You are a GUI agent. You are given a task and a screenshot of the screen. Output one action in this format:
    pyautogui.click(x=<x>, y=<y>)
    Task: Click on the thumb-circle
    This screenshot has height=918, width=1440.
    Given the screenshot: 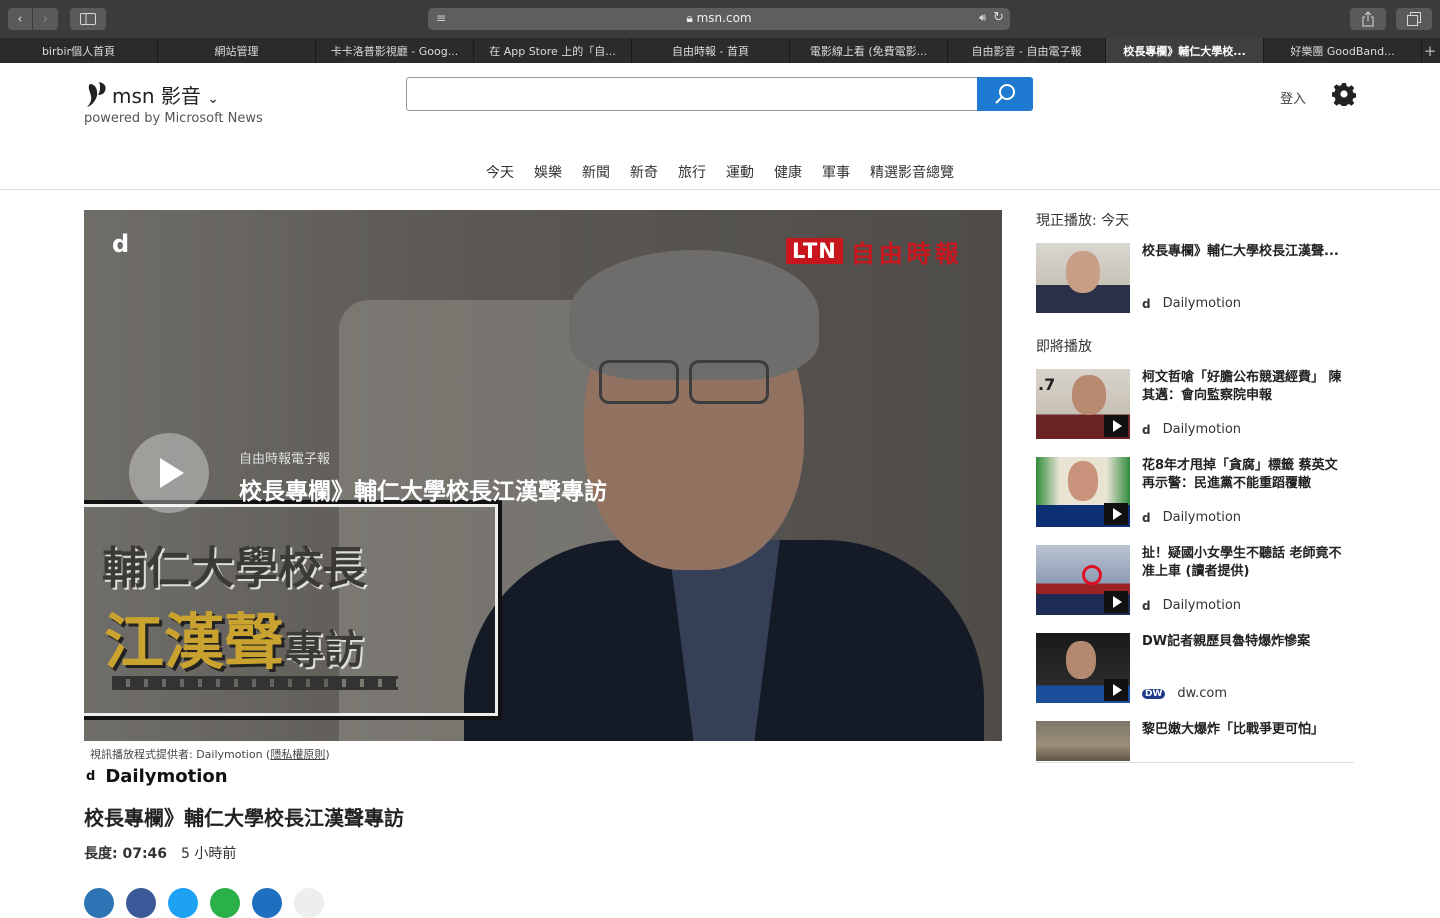 What is the action you would take?
    pyautogui.click(x=1092, y=575)
    